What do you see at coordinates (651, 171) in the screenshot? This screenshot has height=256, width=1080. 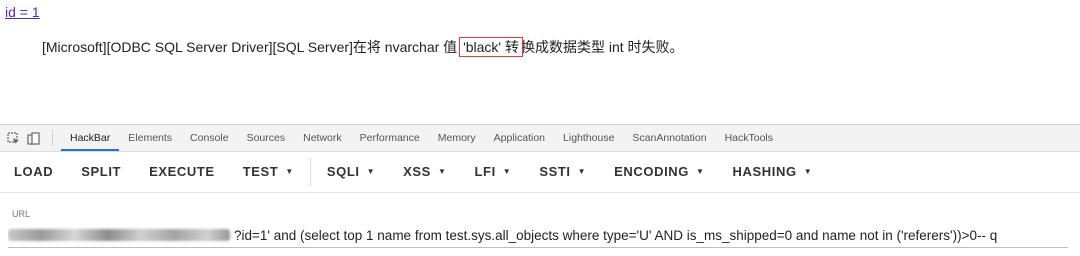 I see `encoding-label: ENCODING` at bounding box center [651, 171].